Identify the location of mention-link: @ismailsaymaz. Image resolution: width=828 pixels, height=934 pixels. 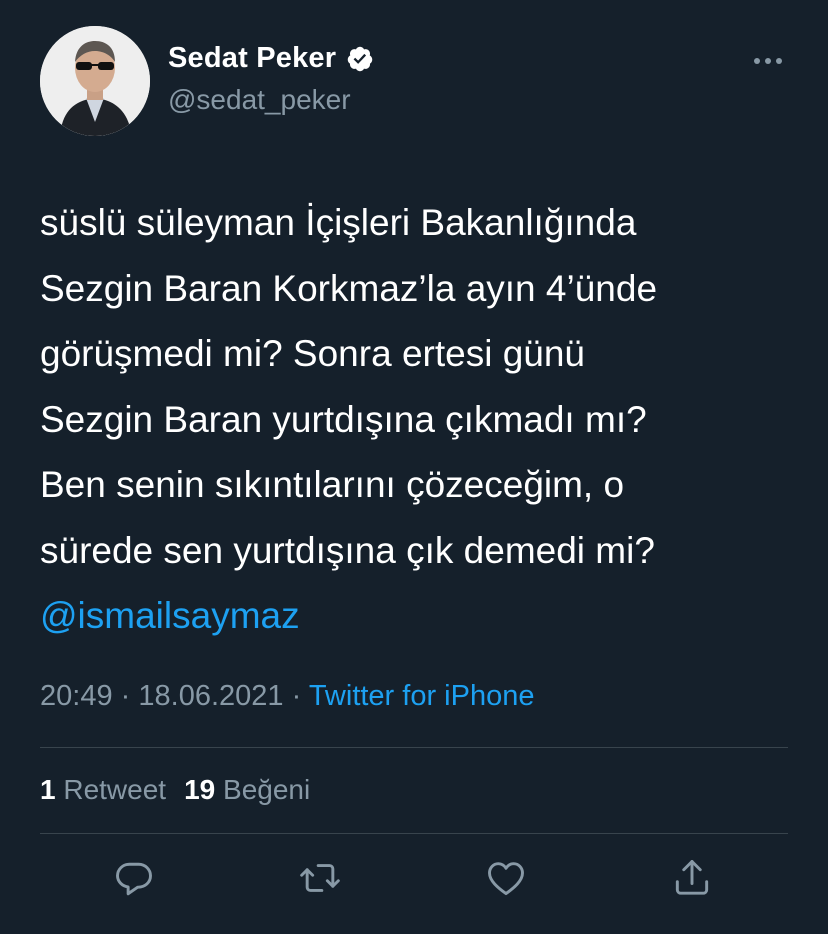
(170, 615).